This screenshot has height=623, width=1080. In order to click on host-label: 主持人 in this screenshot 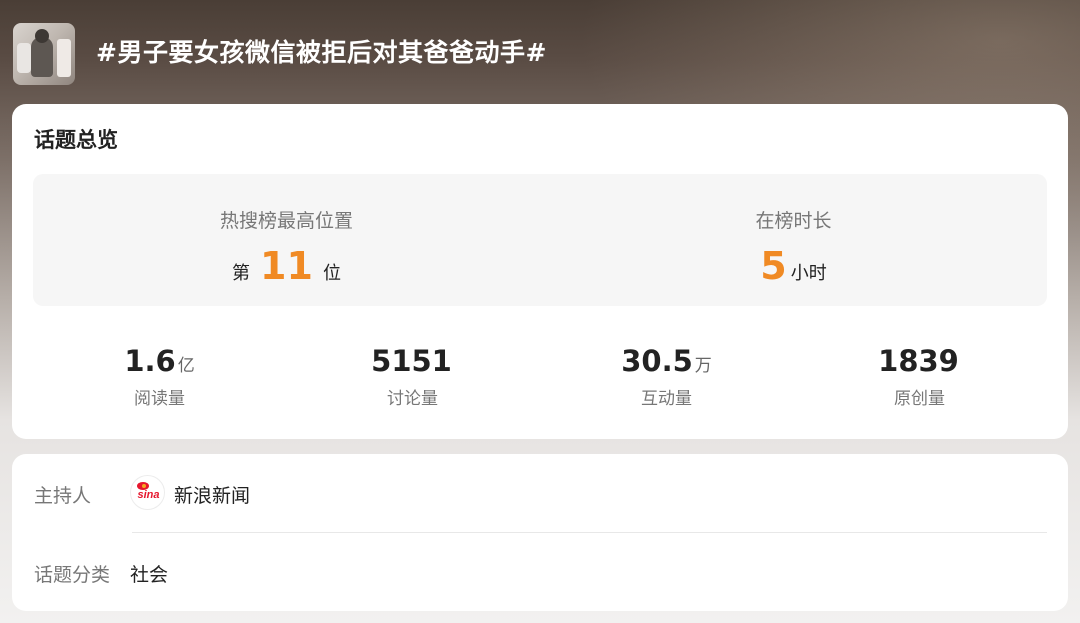, I will do `click(63, 496)`.